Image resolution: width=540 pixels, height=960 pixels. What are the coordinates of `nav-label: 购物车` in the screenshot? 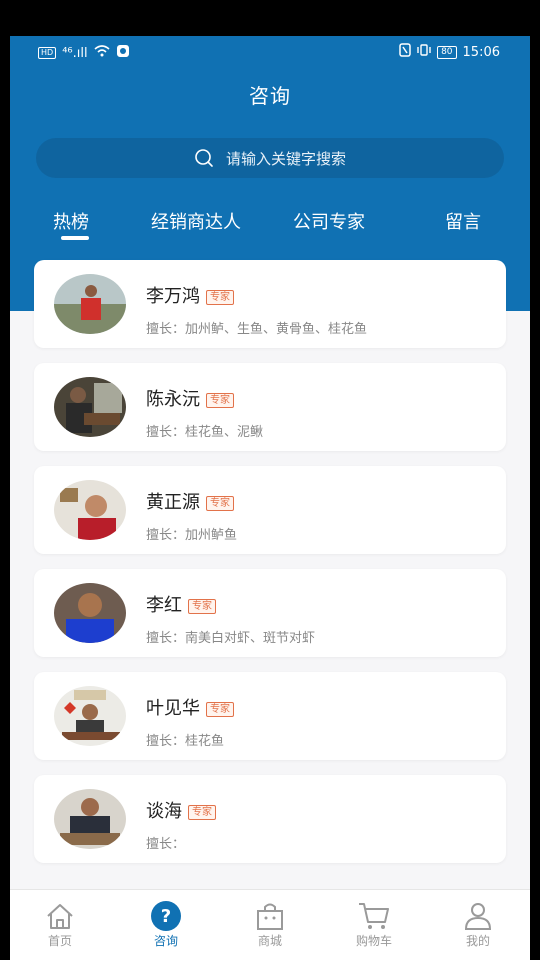 It's located at (373, 941).